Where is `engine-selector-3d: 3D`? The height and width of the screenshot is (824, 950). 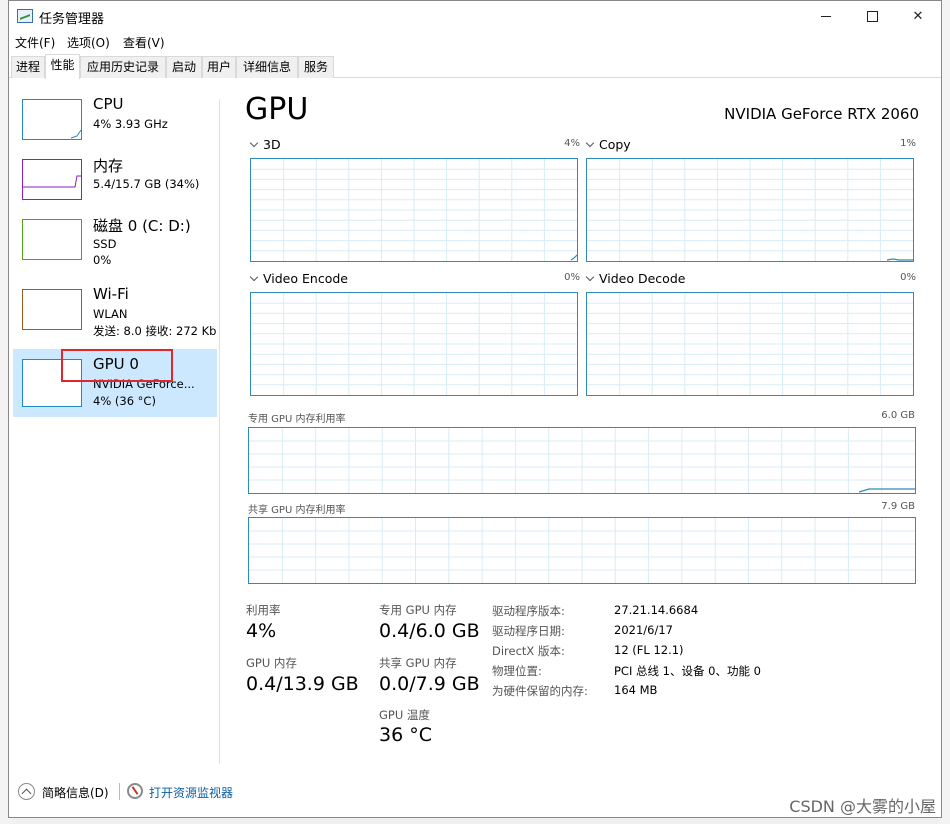 engine-selector-3d: 3D is located at coordinates (265, 144).